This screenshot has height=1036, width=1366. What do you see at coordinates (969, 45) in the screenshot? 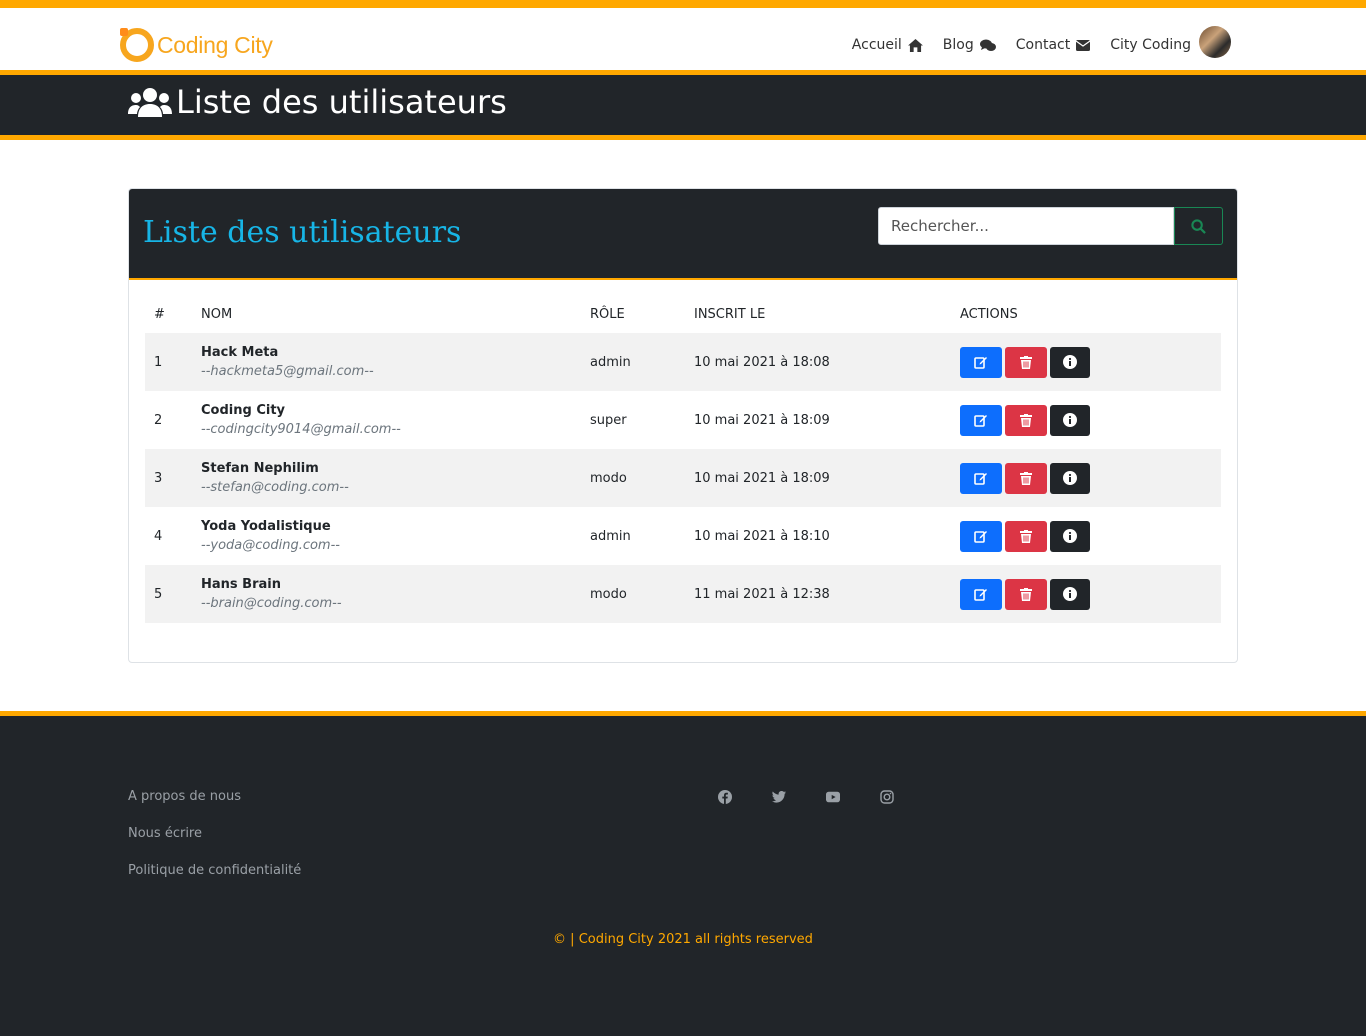
I see `nav-item-blog: Blog` at bounding box center [969, 45].